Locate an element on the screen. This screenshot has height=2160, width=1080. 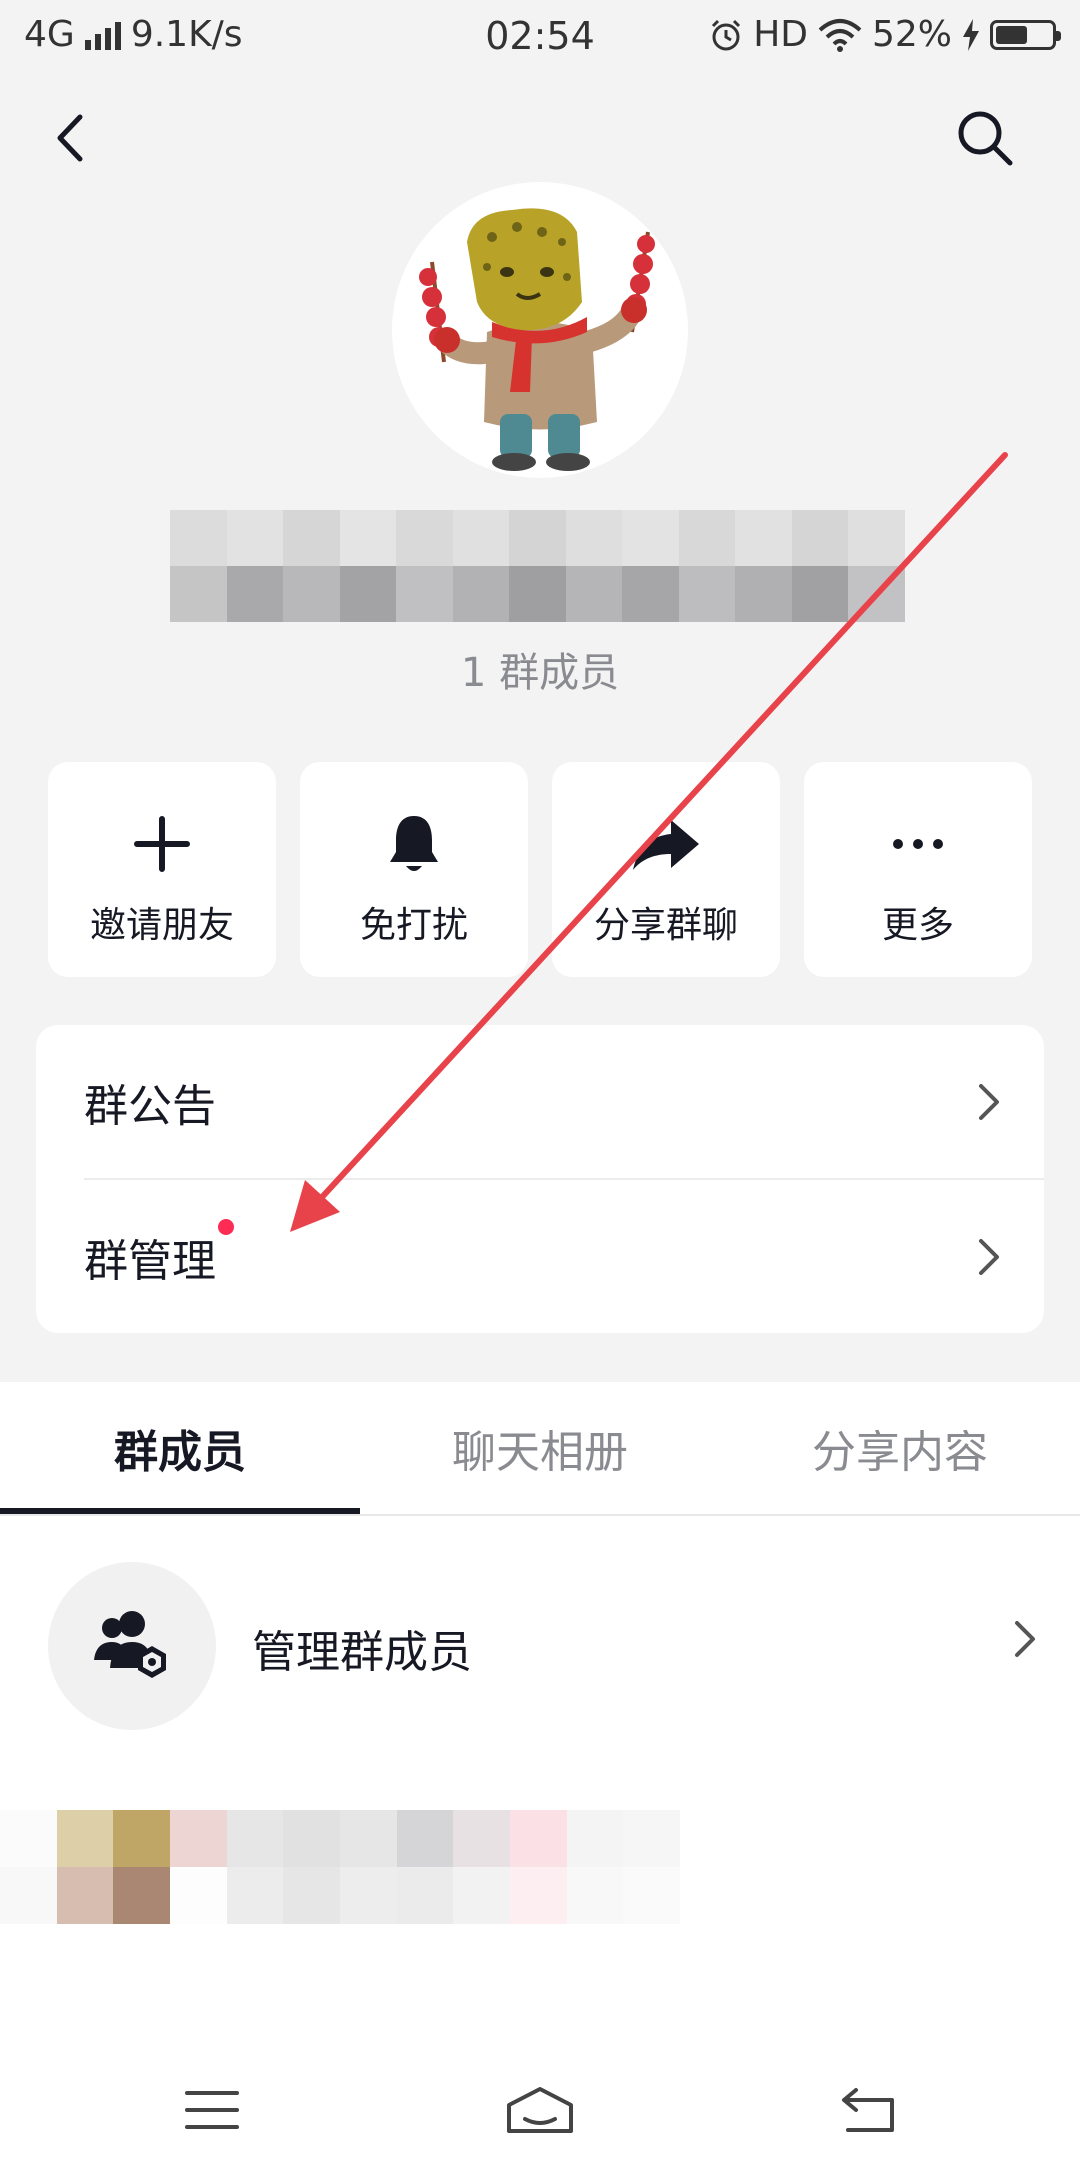
return-icon is located at coordinates (868, 2110).